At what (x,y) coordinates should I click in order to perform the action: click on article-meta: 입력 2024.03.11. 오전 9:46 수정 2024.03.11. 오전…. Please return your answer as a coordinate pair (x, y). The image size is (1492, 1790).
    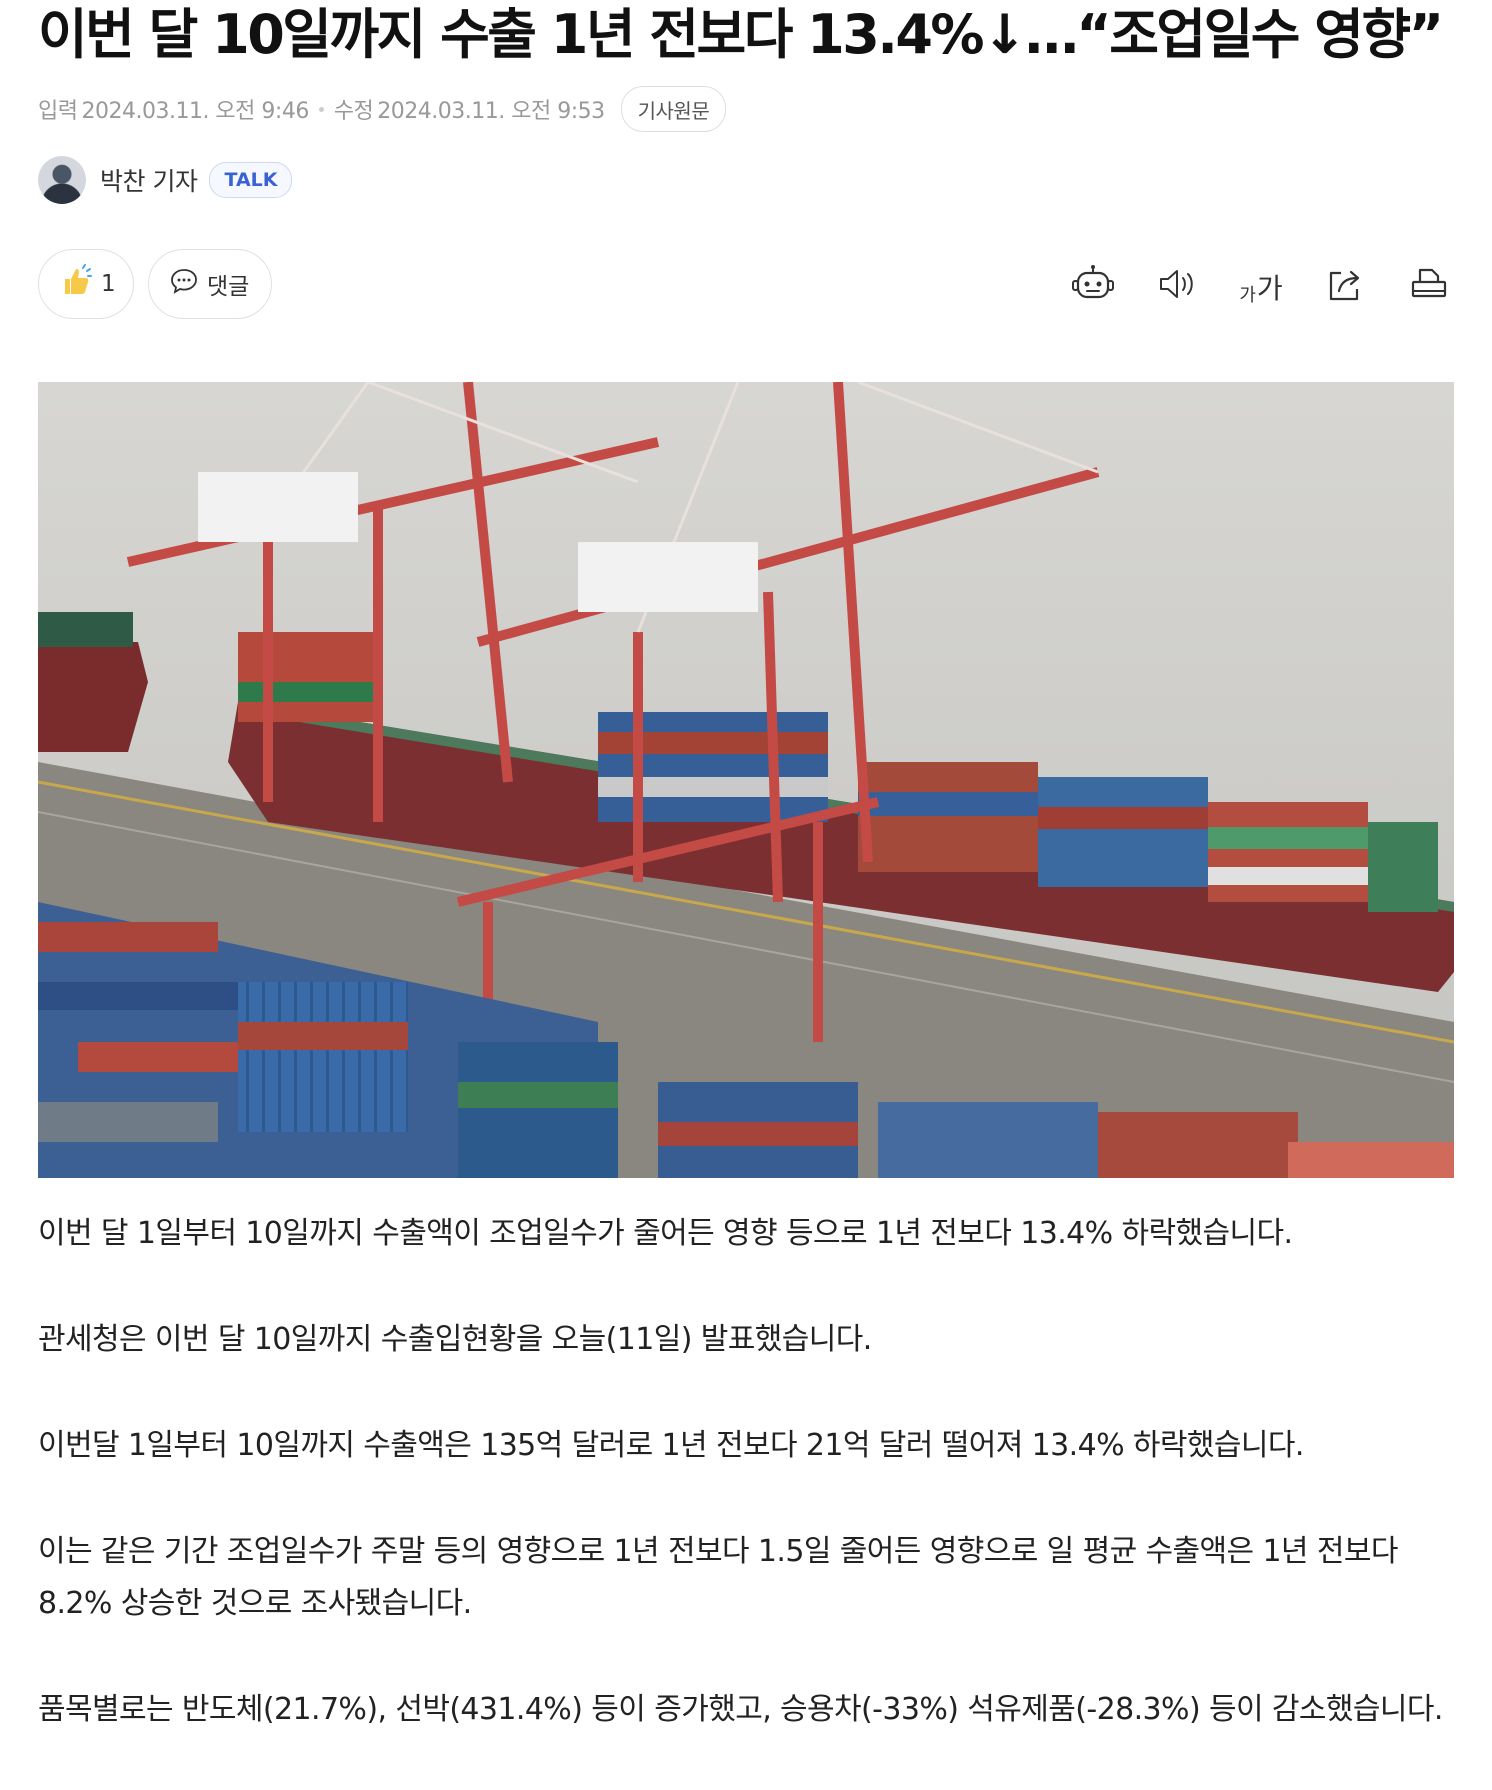
    Looking at the image, I should click on (746, 109).